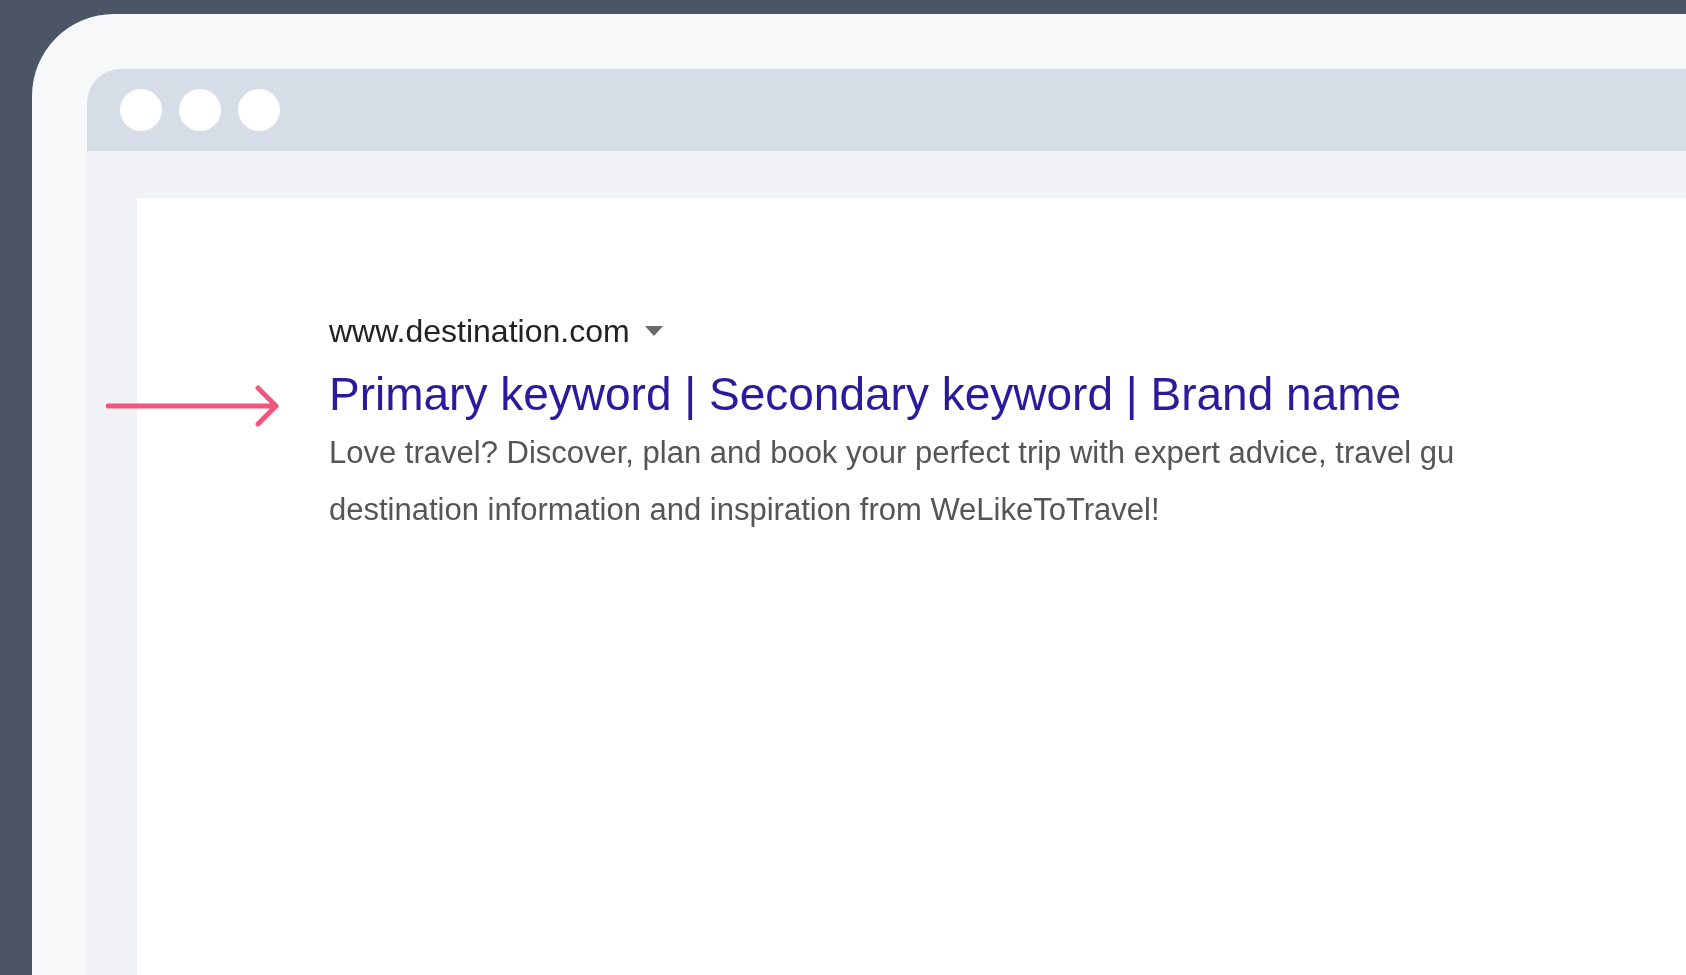 The width and height of the screenshot is (1686, 975). Describe the element at coordinates (479, 331) in the screenshot. I see `result-url: www.destination.com` at that location.